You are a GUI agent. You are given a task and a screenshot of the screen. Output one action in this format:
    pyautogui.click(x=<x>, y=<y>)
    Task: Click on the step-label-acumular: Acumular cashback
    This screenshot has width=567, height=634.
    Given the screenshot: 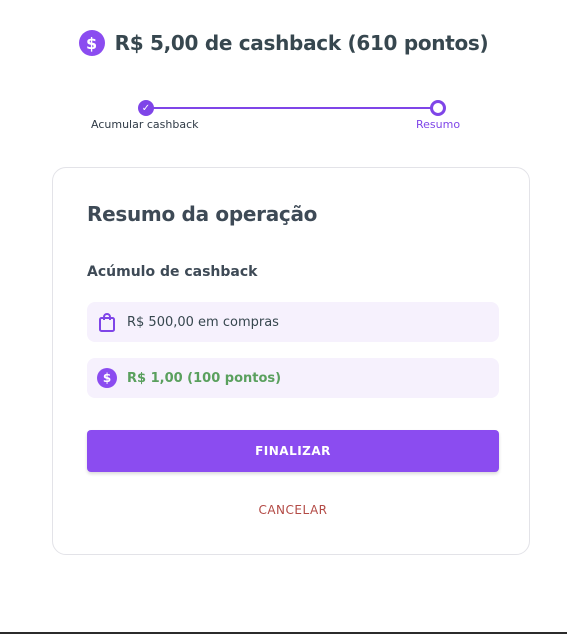 What is the action you would take?
    pyautogui.click(x=145, y=124)
    